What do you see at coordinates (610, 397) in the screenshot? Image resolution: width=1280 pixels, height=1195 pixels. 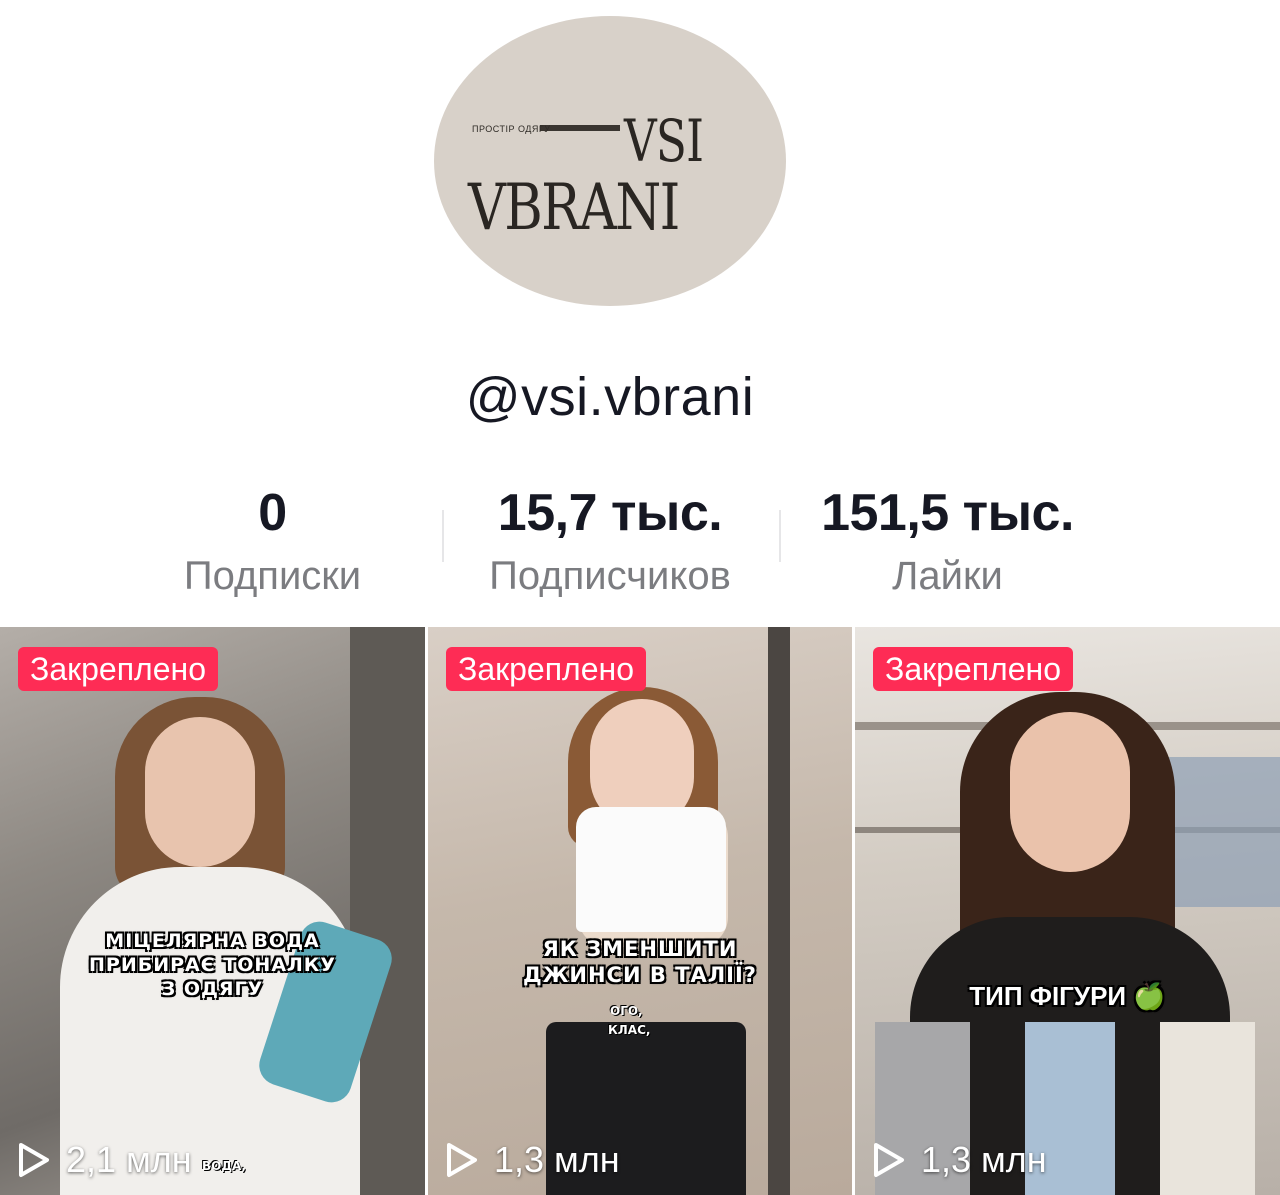 I see `profile-username: @vsi.vbrani` at bounding box center [610, 397].